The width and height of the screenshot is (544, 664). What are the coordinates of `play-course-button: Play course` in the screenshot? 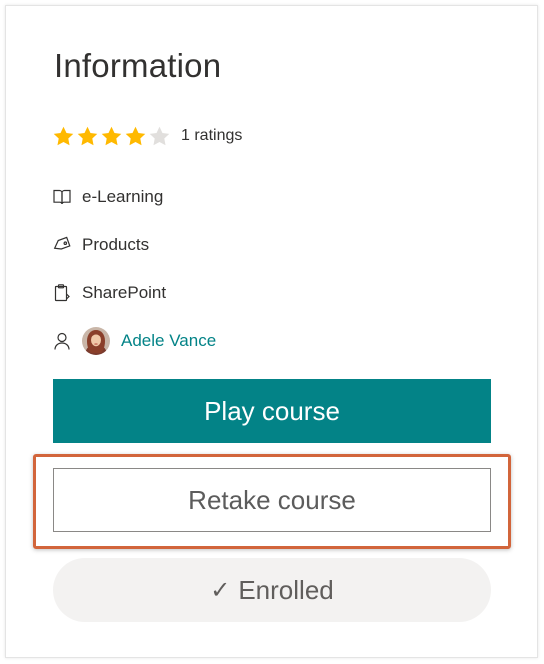 It's located at (272, 411).